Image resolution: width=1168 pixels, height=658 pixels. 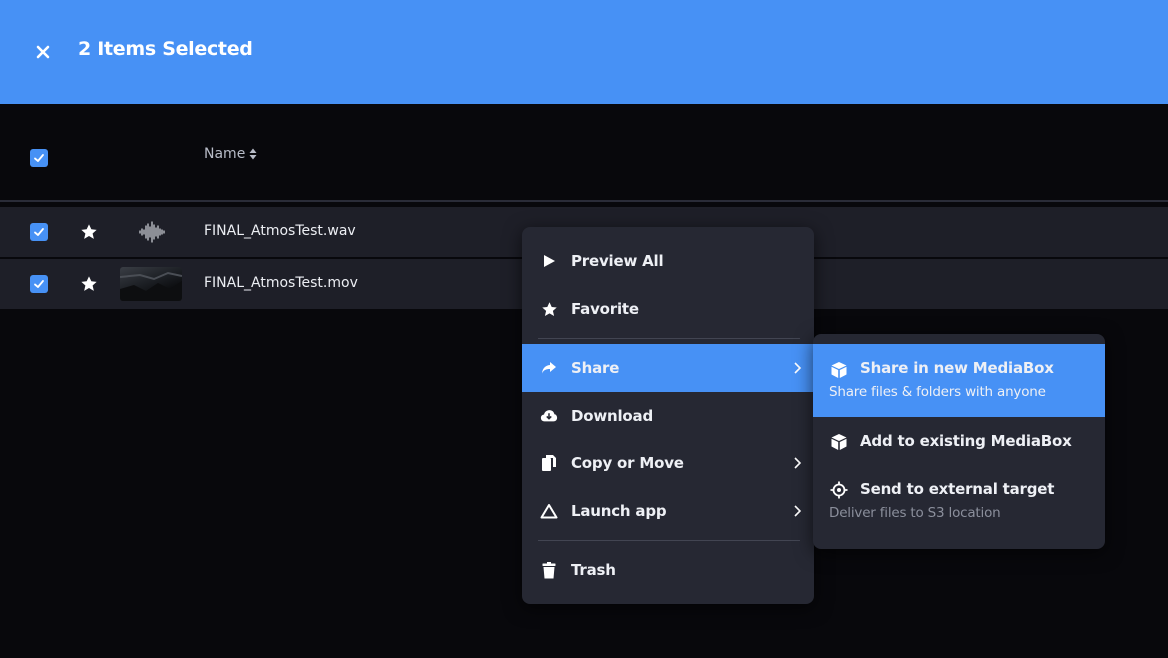 I want to click on menu-item-label: Copy or Move, so click(x=627, y=463).